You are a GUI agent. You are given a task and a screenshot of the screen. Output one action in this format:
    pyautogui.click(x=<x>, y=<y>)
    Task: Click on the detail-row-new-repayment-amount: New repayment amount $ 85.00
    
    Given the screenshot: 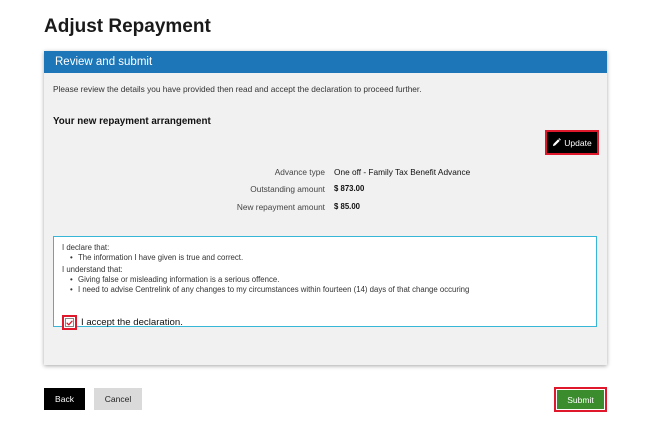 What is the action you would take?
    pyautogui.click(x=323, y=208)
    